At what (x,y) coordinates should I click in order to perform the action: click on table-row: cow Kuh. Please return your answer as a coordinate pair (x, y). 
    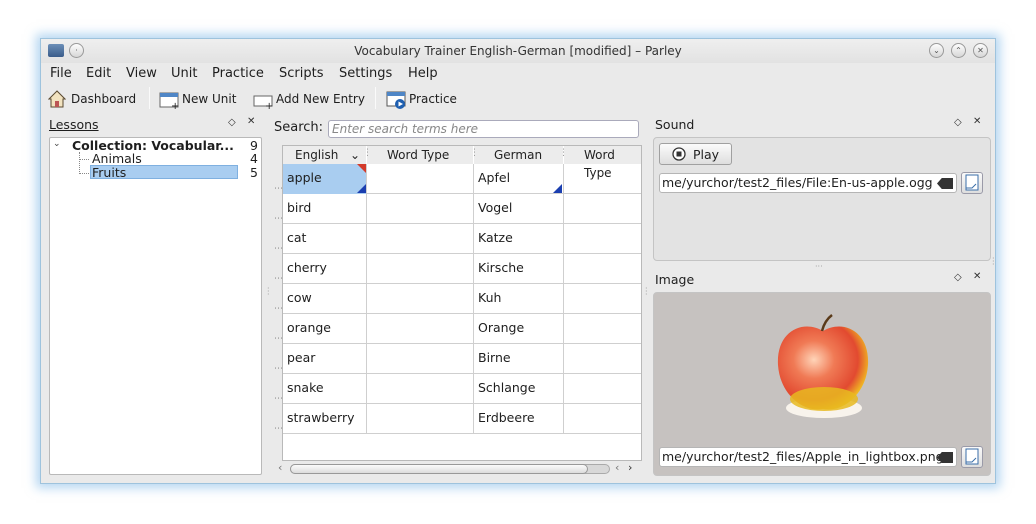
    Looking at the image, I should click on (462, 299).